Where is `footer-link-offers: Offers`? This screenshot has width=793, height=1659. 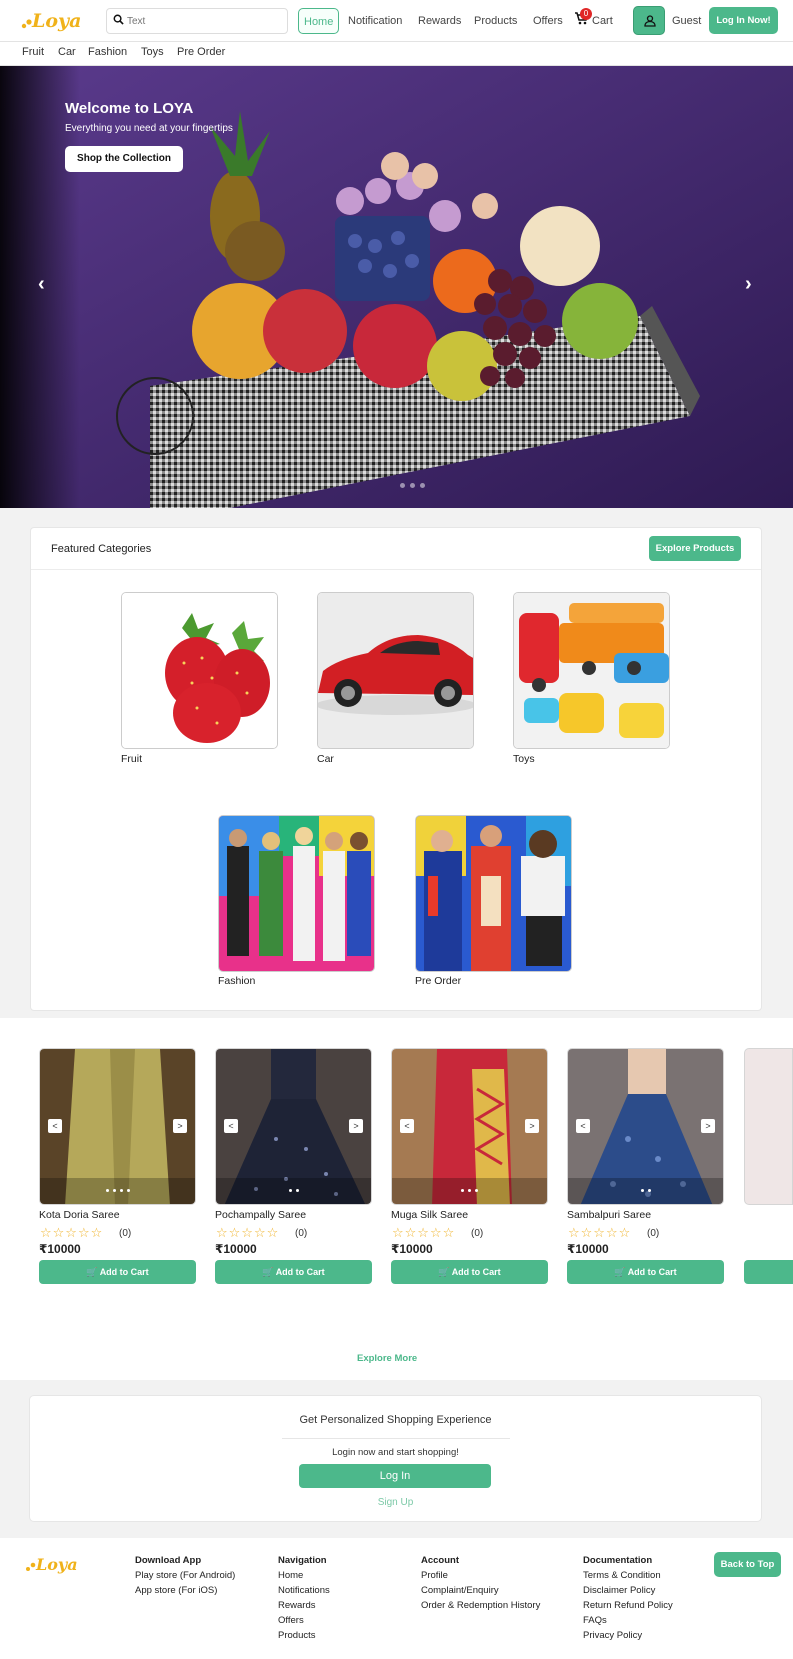
footer-link-offers: Offers is located at coordinates (291, 1620).